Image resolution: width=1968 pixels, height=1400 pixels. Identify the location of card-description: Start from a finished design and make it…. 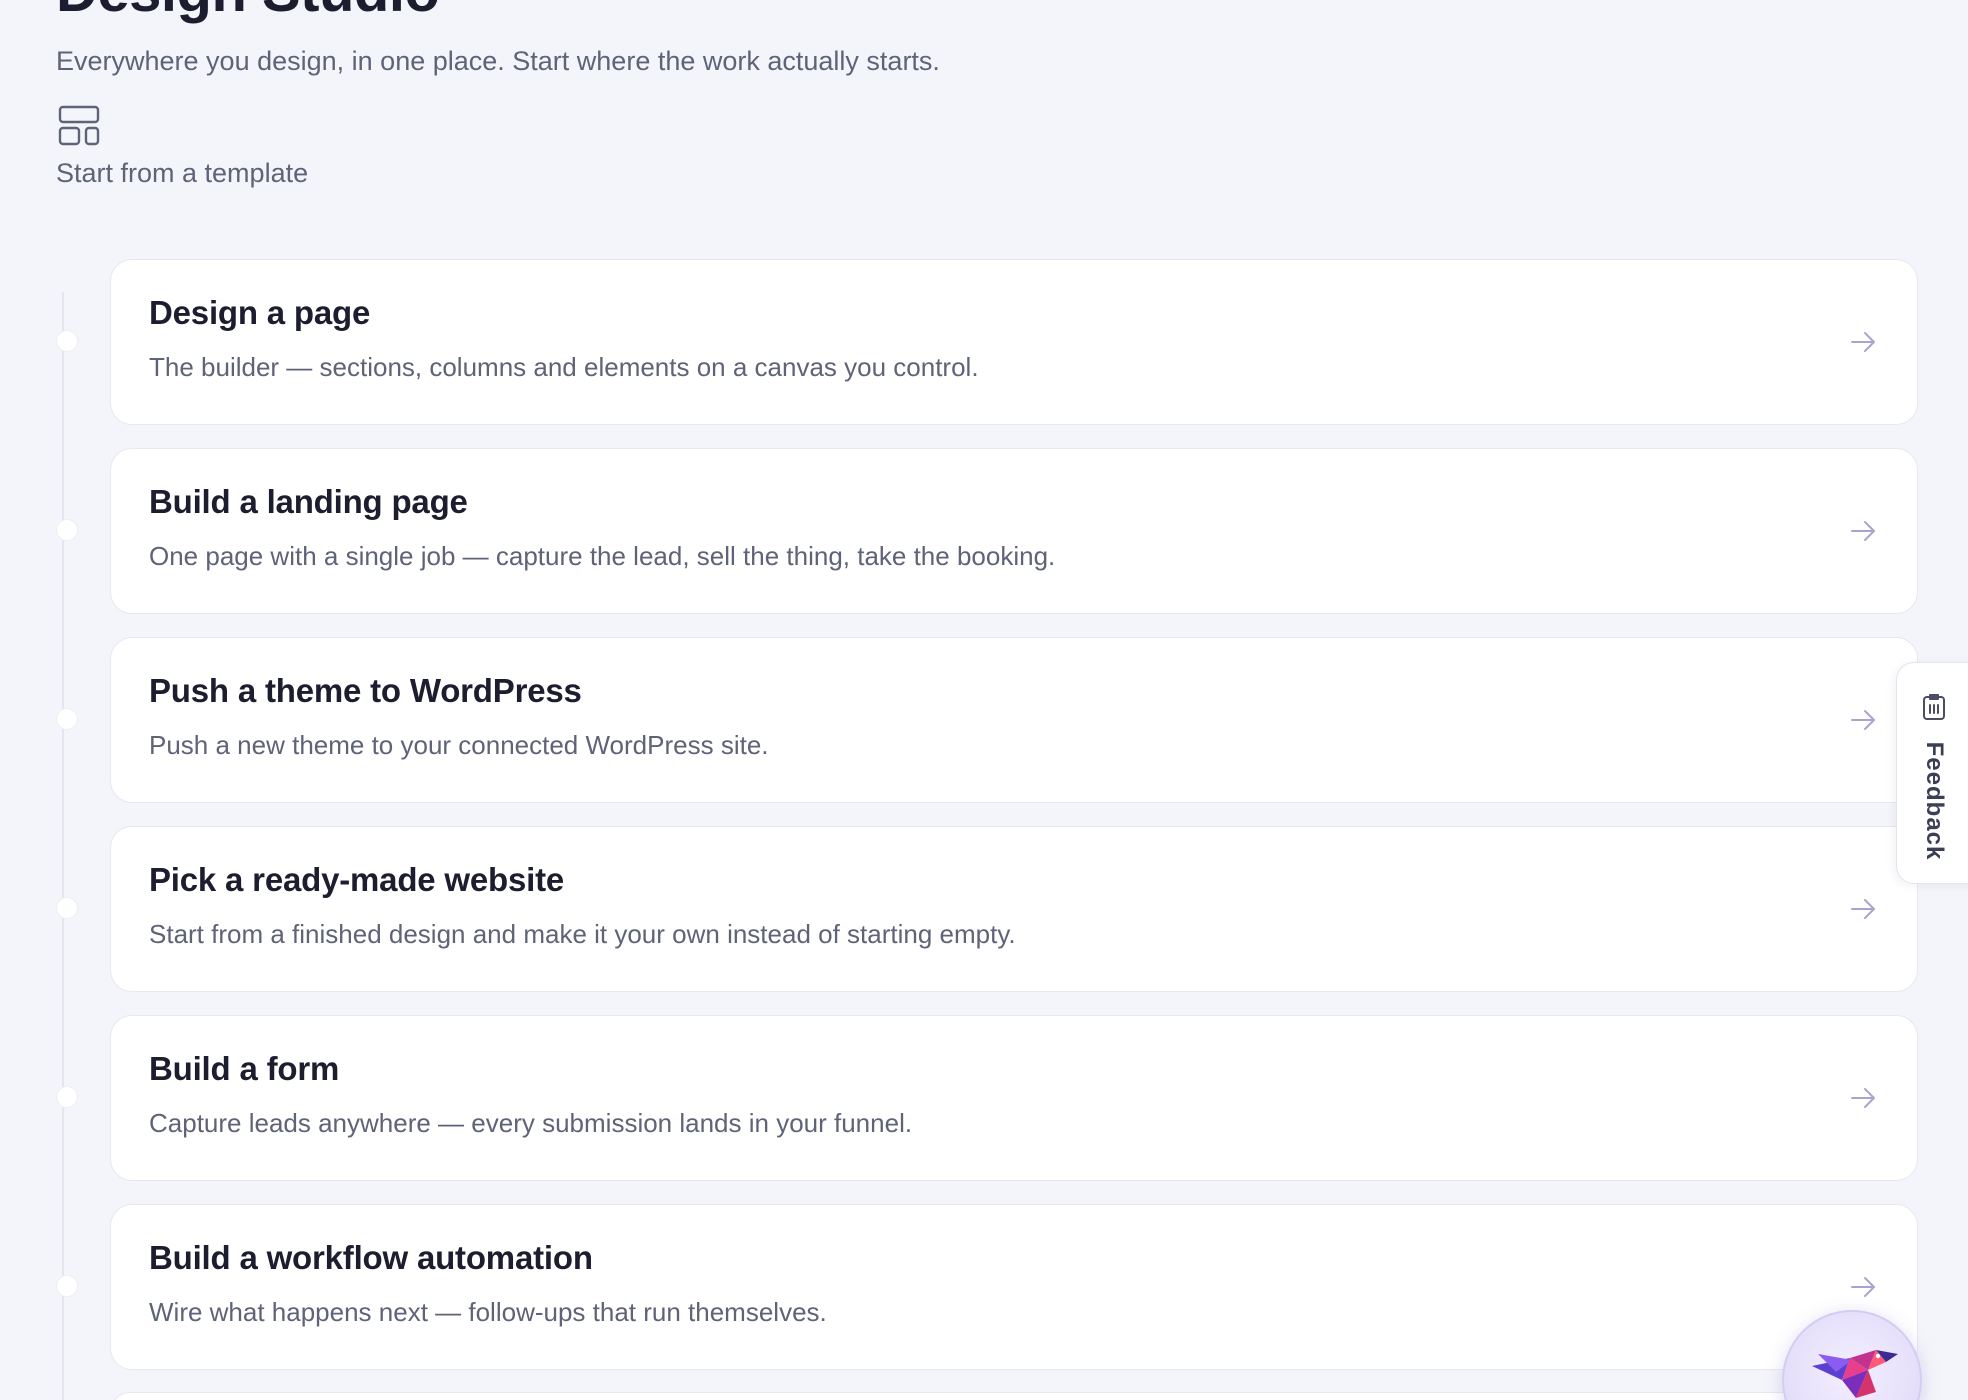
(582, 934).